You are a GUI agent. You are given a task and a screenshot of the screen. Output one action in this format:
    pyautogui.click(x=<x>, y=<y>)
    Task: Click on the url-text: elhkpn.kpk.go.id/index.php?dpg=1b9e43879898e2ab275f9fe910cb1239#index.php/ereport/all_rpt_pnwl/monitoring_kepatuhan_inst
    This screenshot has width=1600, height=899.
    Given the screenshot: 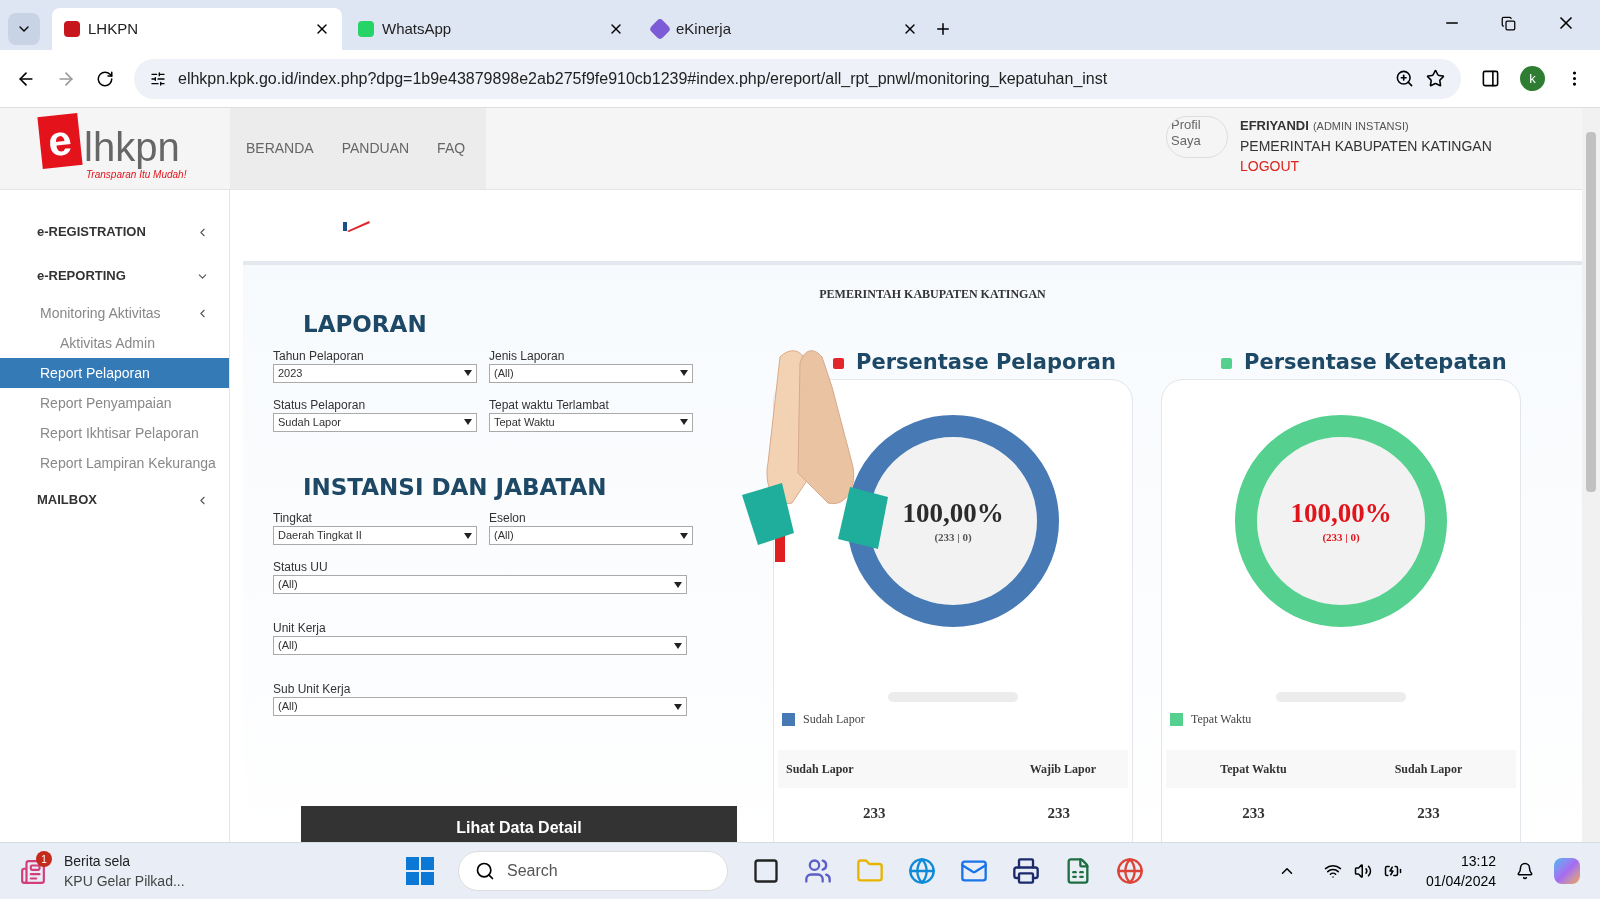 What is the action you would take?
    pyautogui.click(x=643, y=78)
    